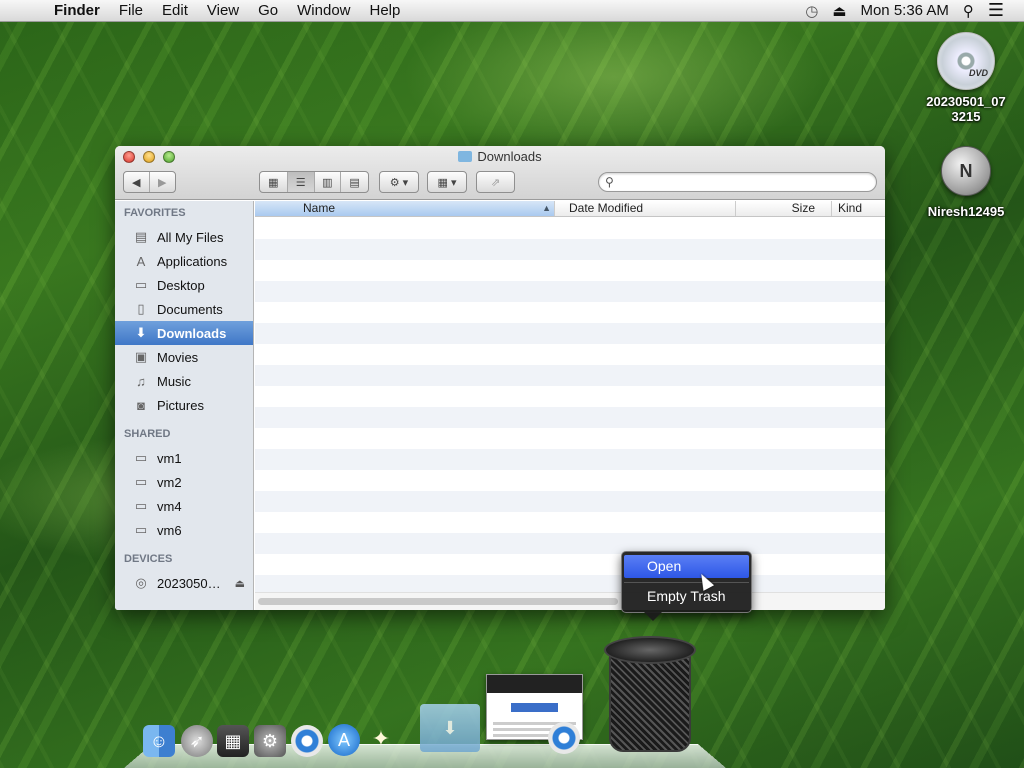  I want to click on forward-button: ▶, so click(162, 182).